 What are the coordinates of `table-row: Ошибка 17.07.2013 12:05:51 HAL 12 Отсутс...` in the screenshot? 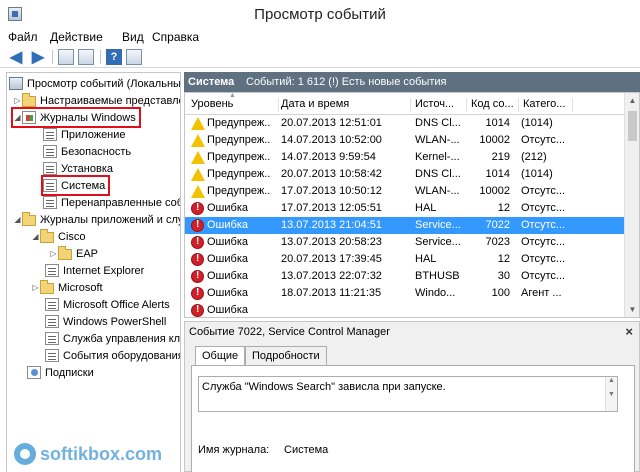 It's located at (405, 208).